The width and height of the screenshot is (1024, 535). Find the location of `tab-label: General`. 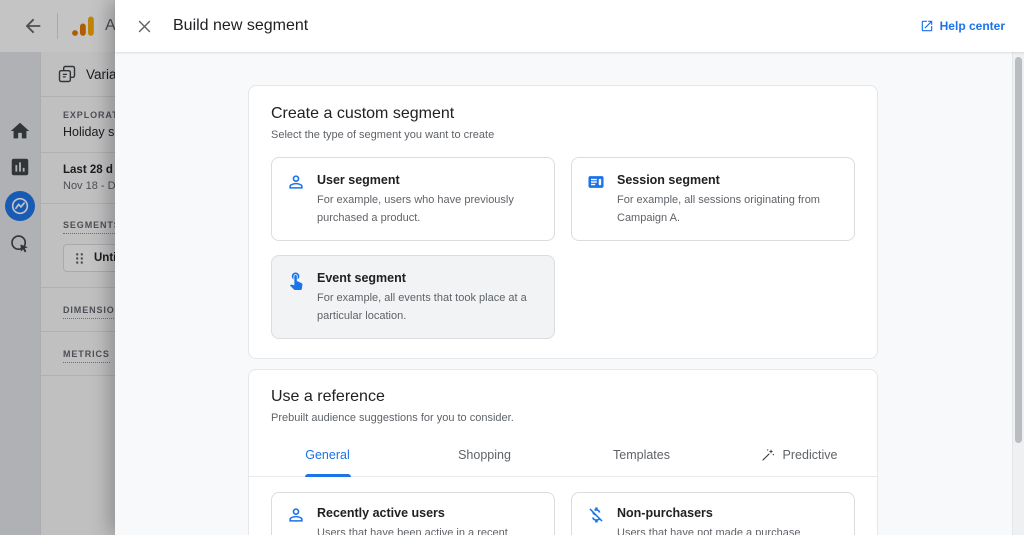

tab-label: General is located at coordinates (327, 455).